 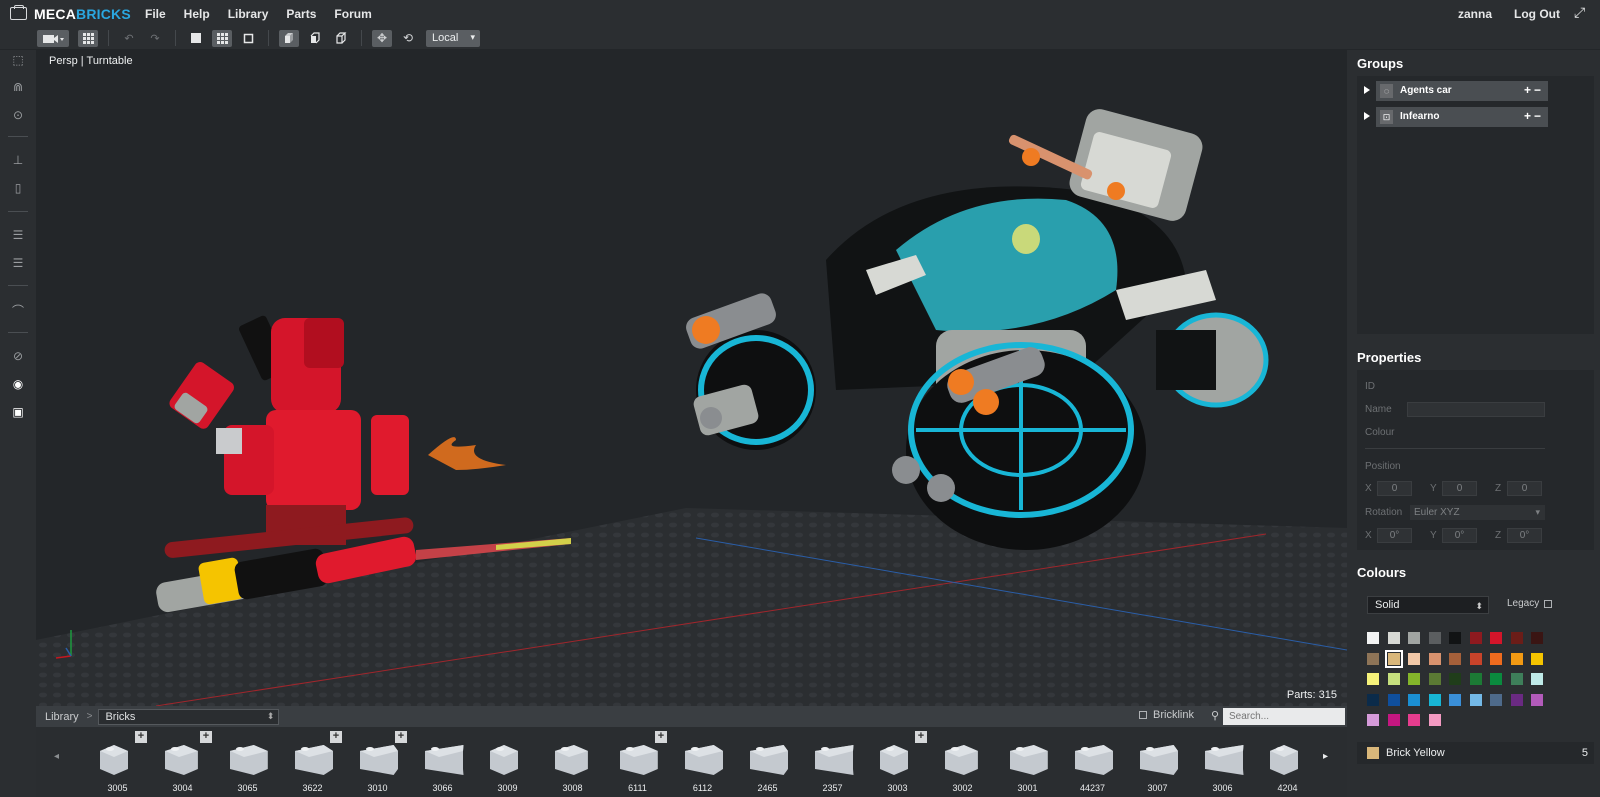 I want to click on bounding-box-button, so click(x=248, y=38).